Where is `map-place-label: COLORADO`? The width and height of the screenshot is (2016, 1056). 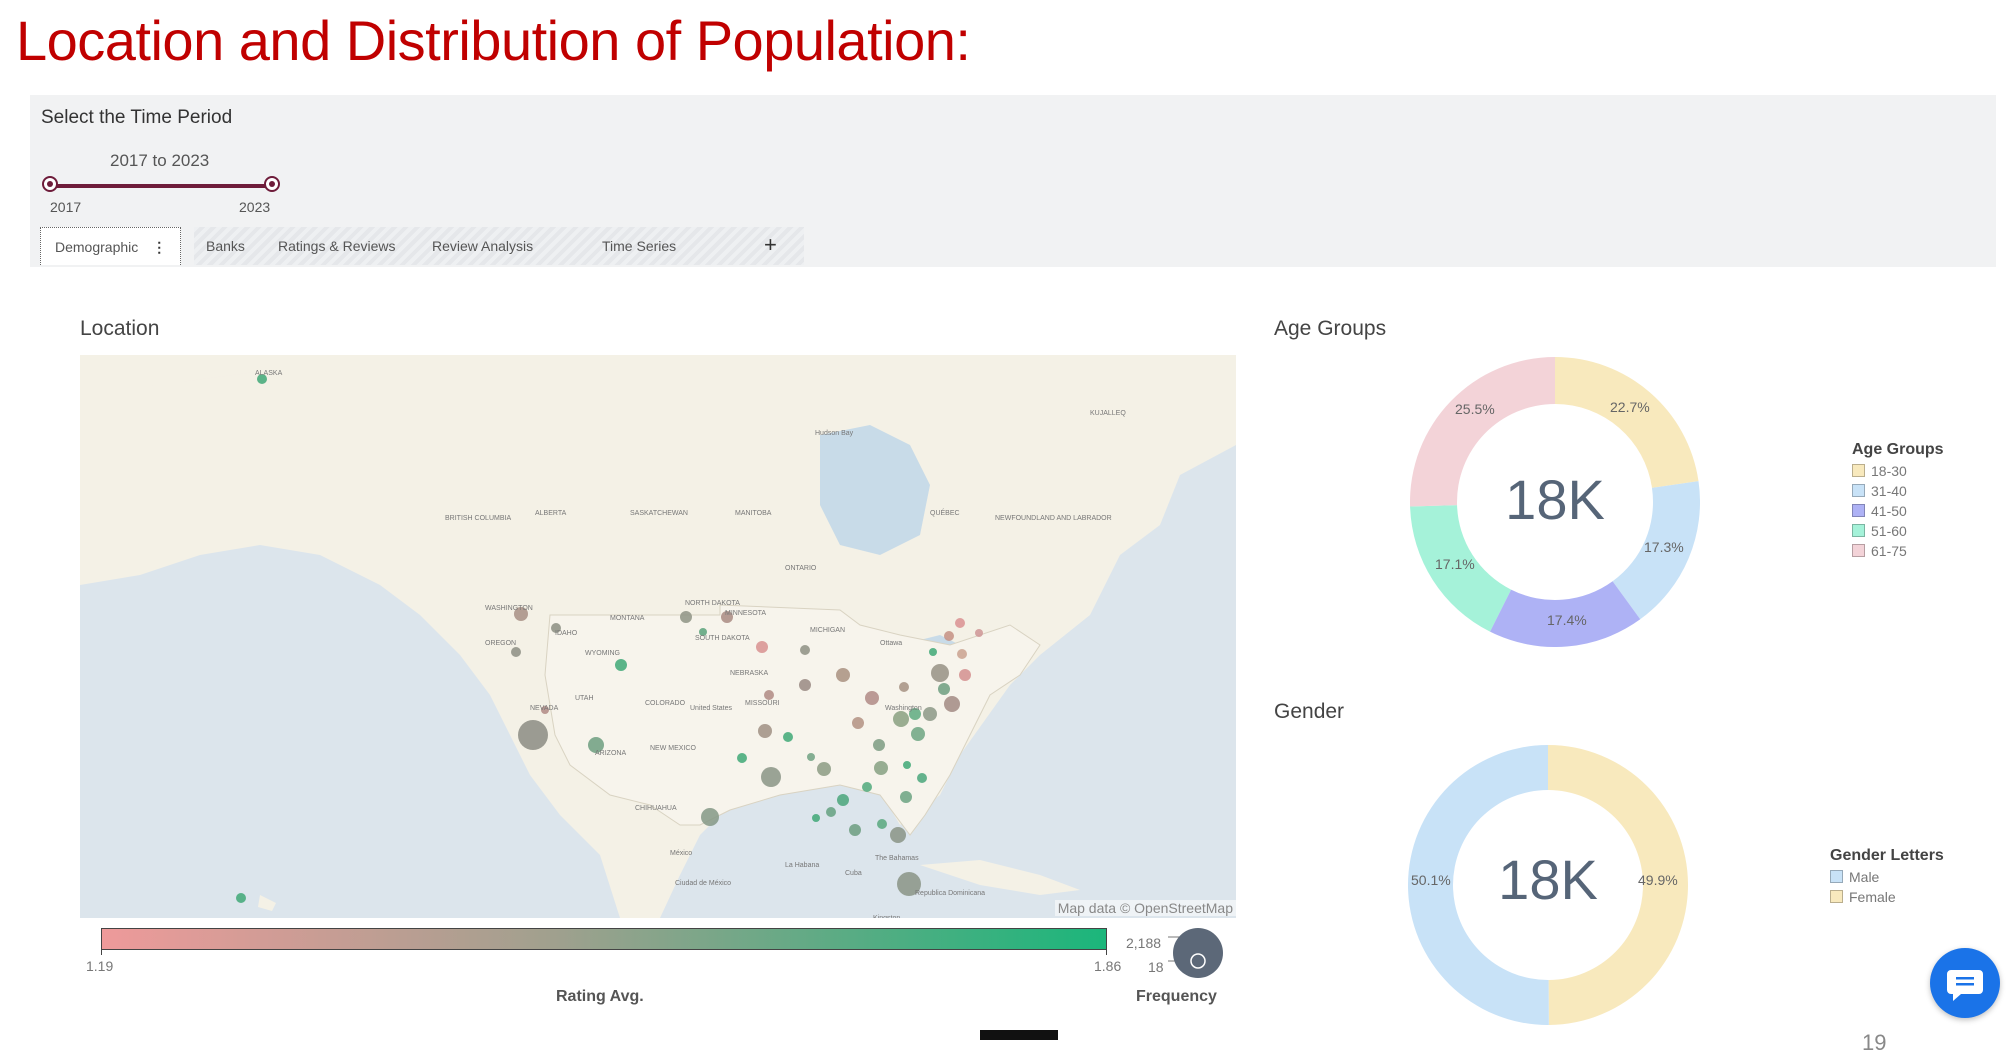
map-place-label: COLORADO is located at coordinates (665, 703).